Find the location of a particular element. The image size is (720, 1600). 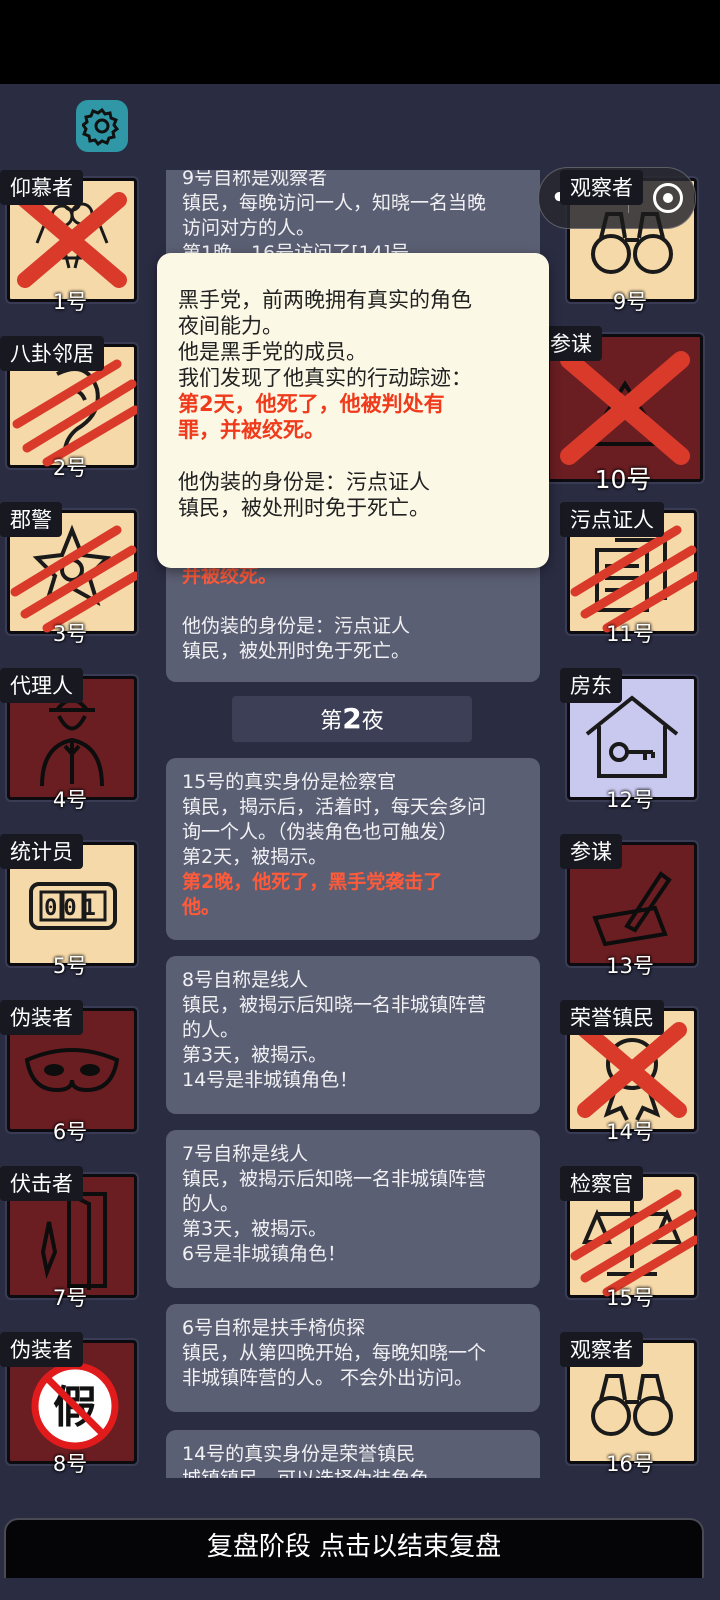

log-line: 镇民，每晚访问一人，知晓一名当晚 is located at coordinates (334, 203).